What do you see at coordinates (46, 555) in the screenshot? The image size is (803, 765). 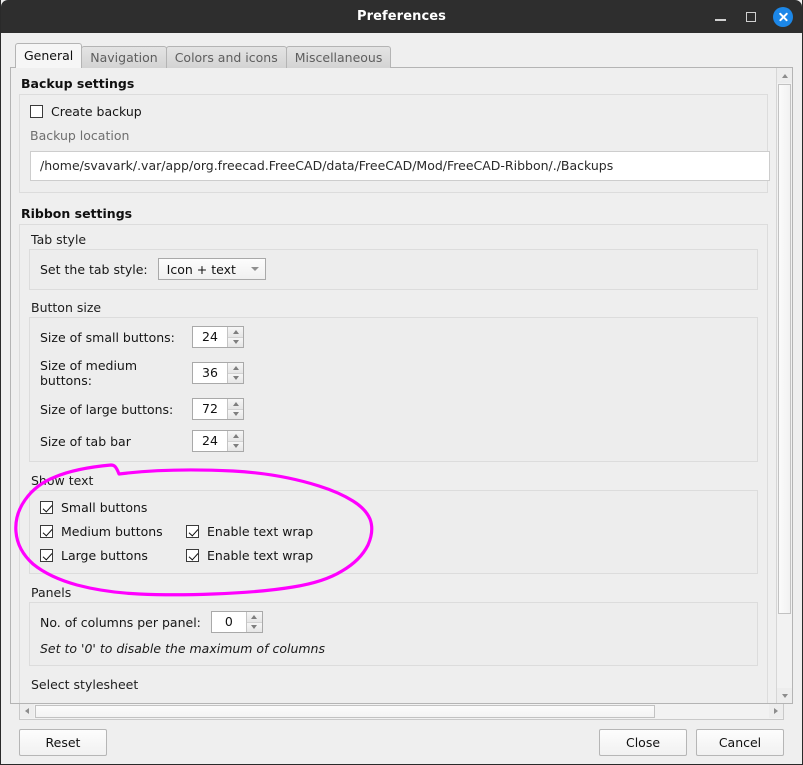 I see `show-text-large-buttons-checkbox-box` at bounding box center [46, 555].